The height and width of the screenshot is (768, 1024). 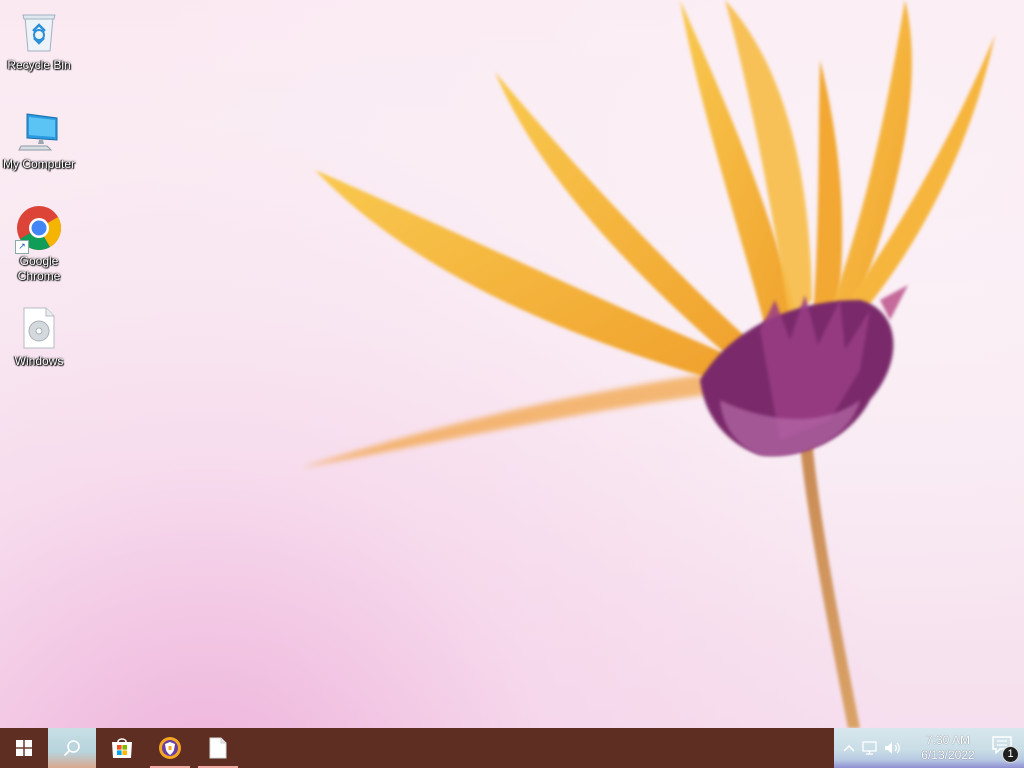 I want to click on system-tray: 7:30 AM 6/13/2022 1, so click(x=929, y=748).